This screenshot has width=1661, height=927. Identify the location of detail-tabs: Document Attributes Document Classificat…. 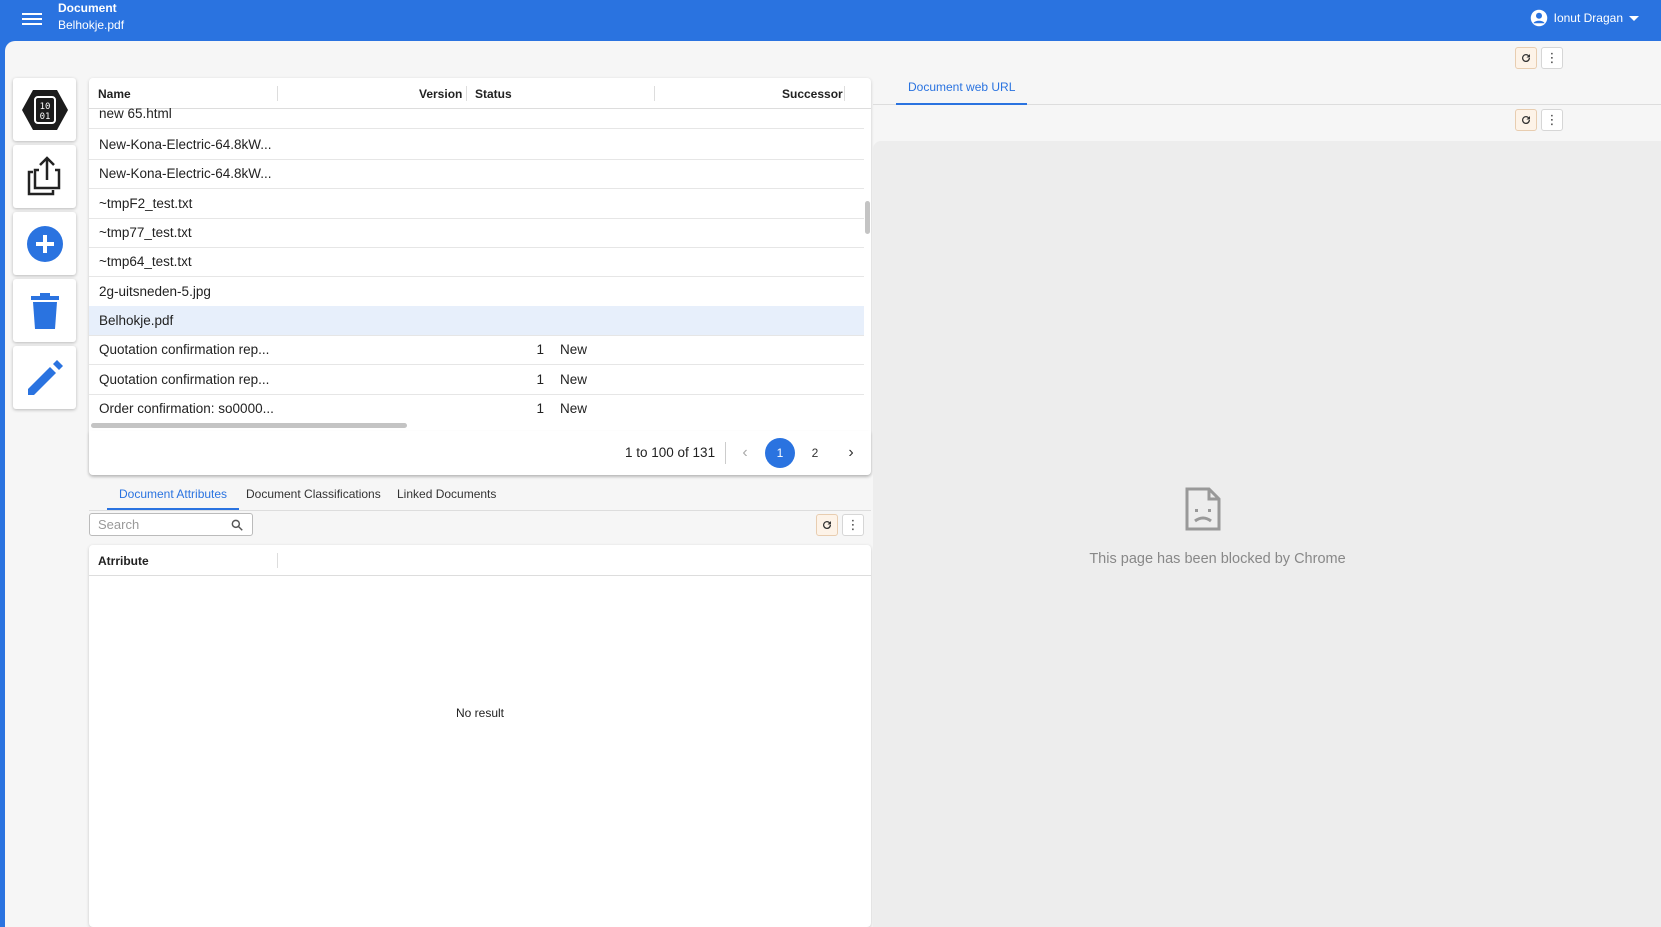
(480, 496).